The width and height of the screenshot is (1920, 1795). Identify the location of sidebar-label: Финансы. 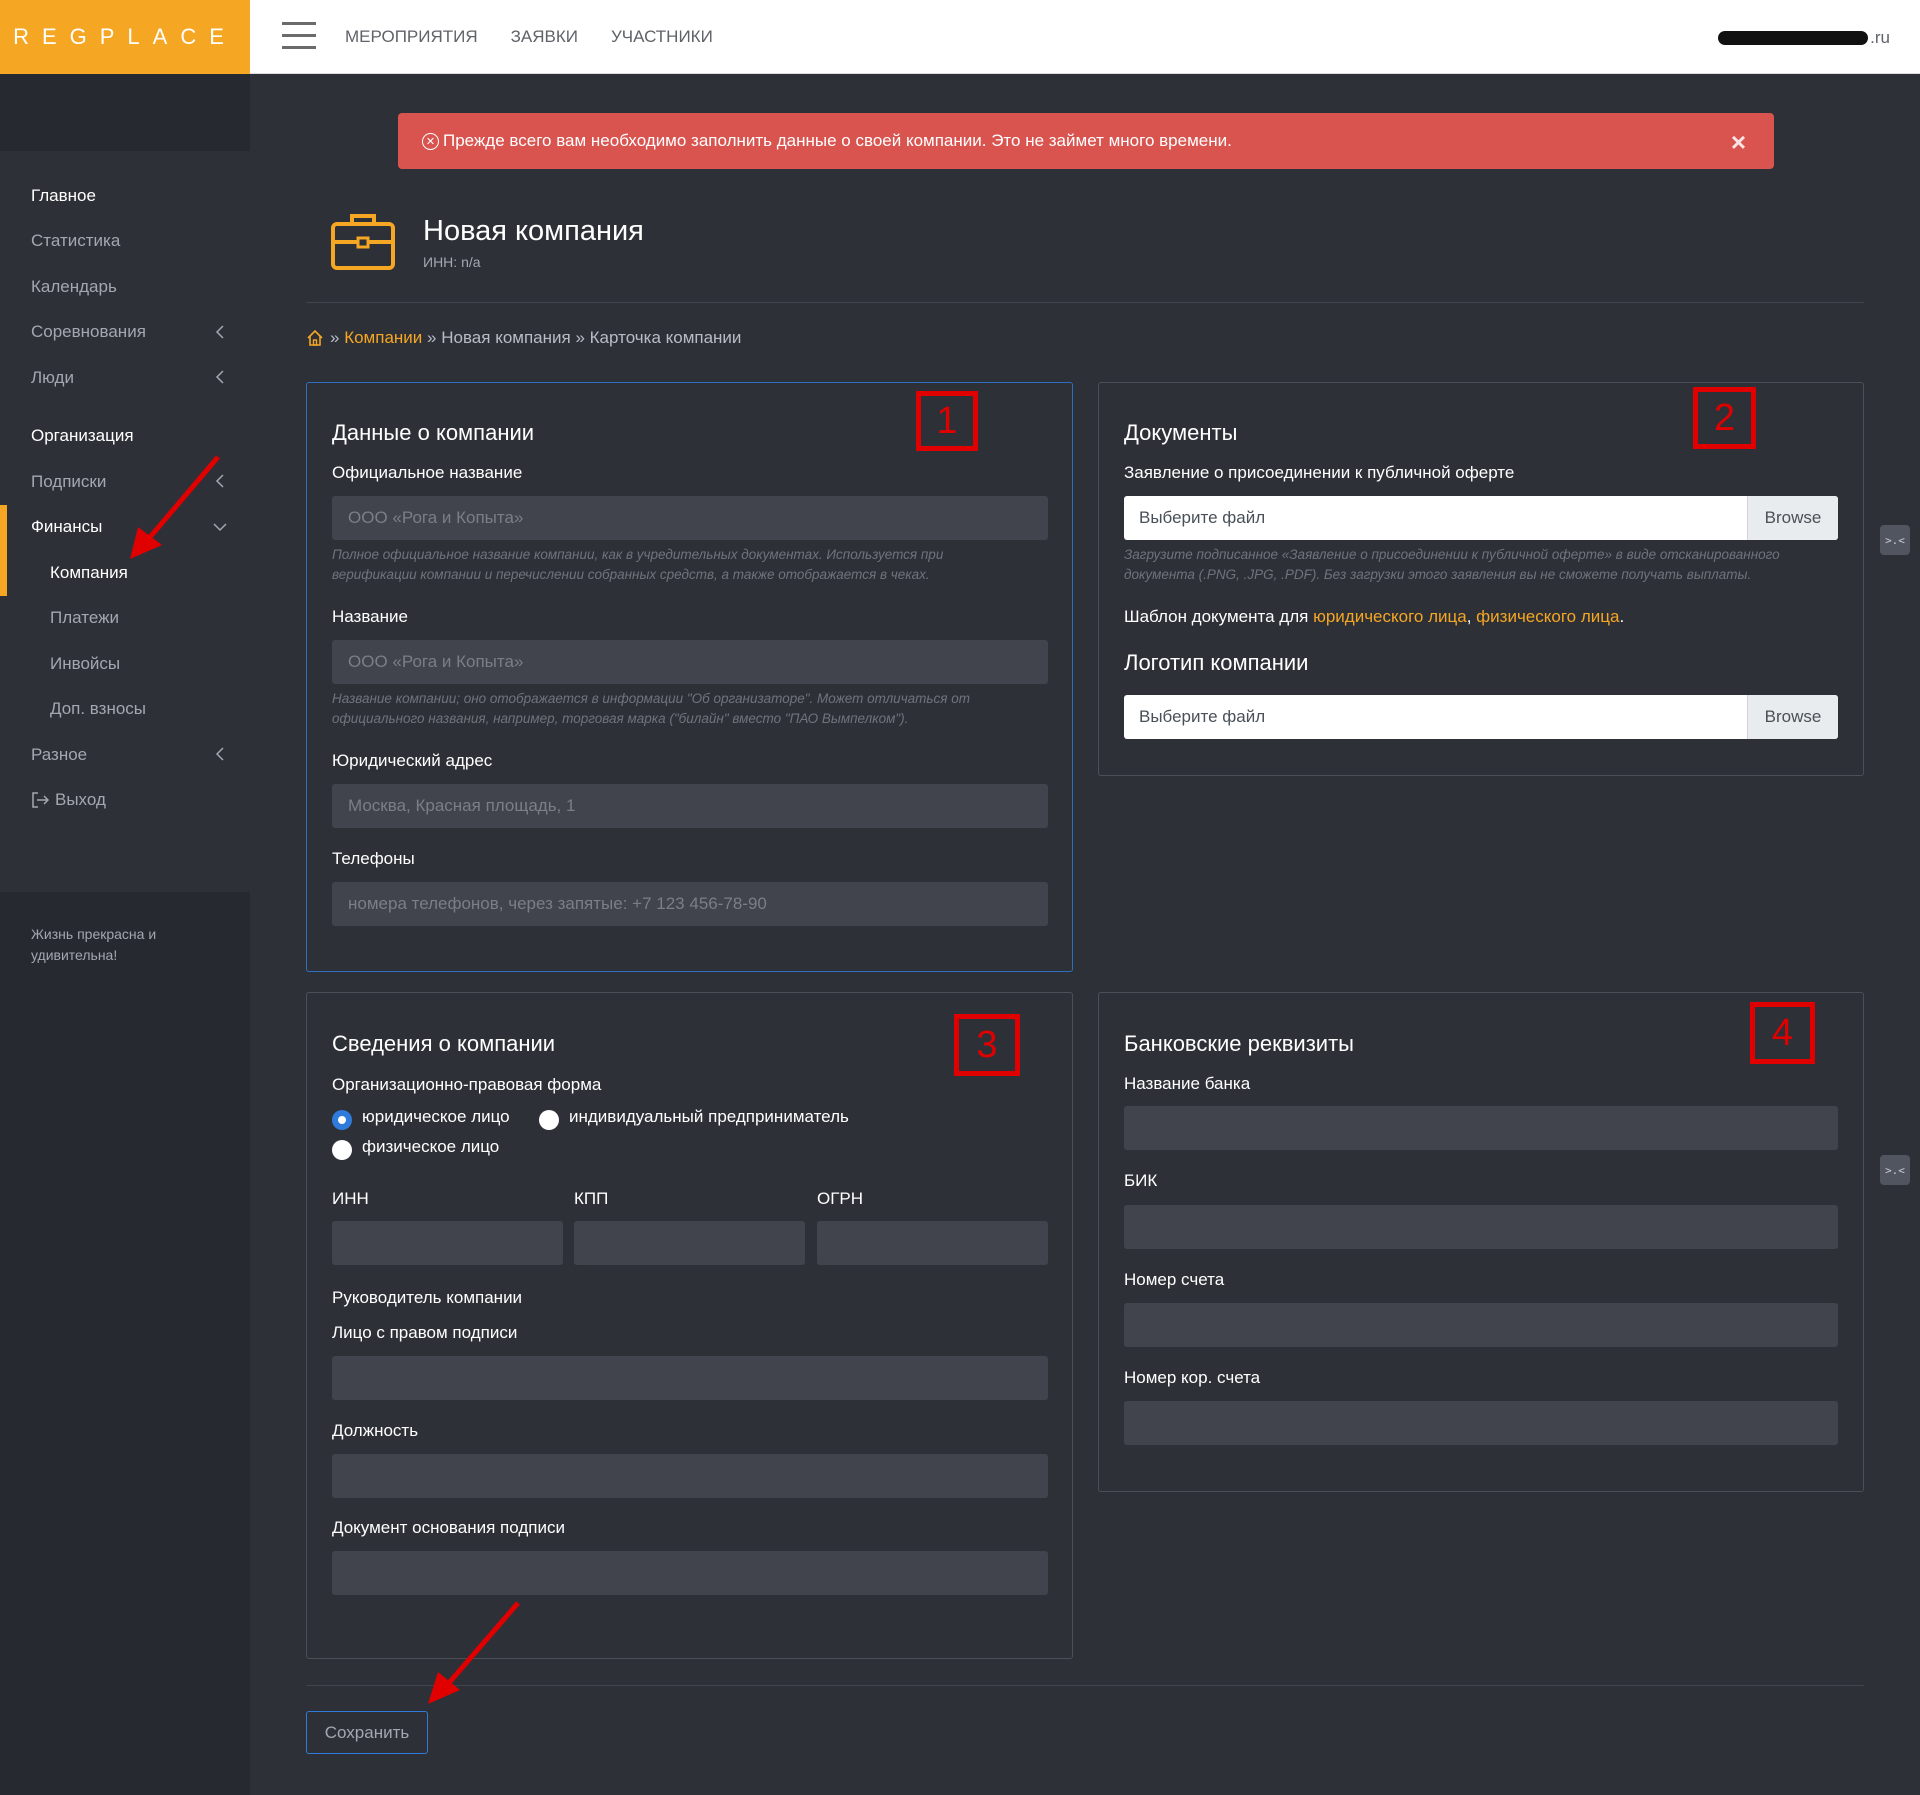
(67, 527).